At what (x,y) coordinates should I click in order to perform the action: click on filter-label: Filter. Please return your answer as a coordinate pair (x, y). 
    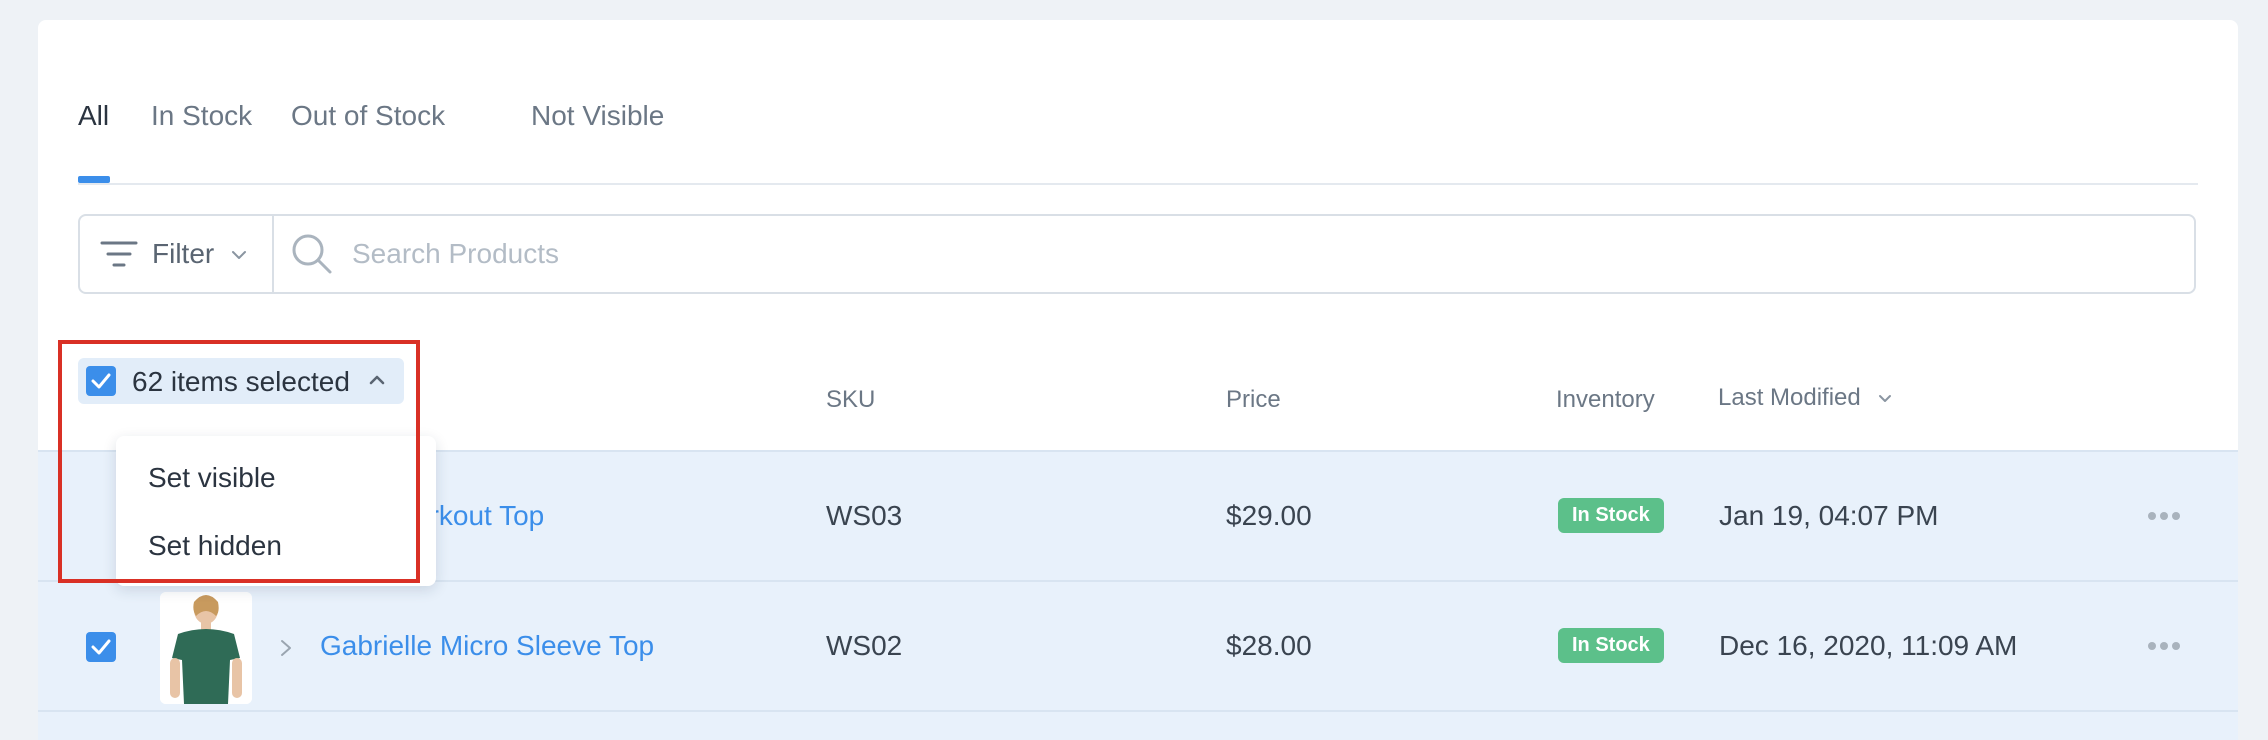
    Looking at the image, I should click on (183, 253).